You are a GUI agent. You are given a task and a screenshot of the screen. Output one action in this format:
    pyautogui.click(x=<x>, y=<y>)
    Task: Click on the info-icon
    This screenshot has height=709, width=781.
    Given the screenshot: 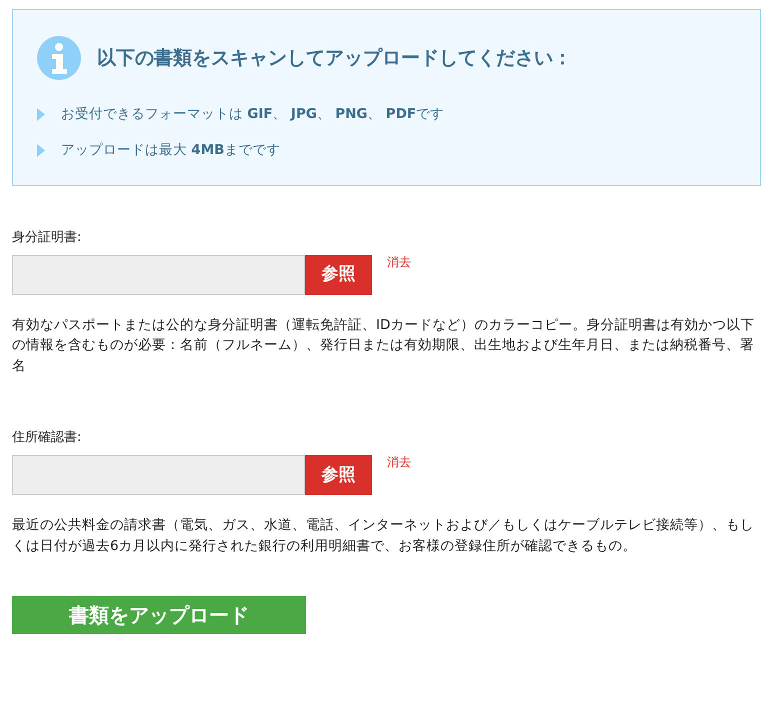 What is the action you would take?
    pyautogui.click(x=59, y=58)
    